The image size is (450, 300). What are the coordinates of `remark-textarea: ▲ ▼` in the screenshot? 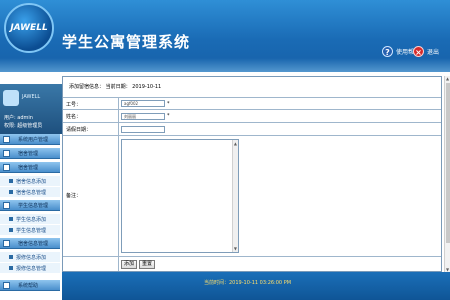 It's located at (180, 196).